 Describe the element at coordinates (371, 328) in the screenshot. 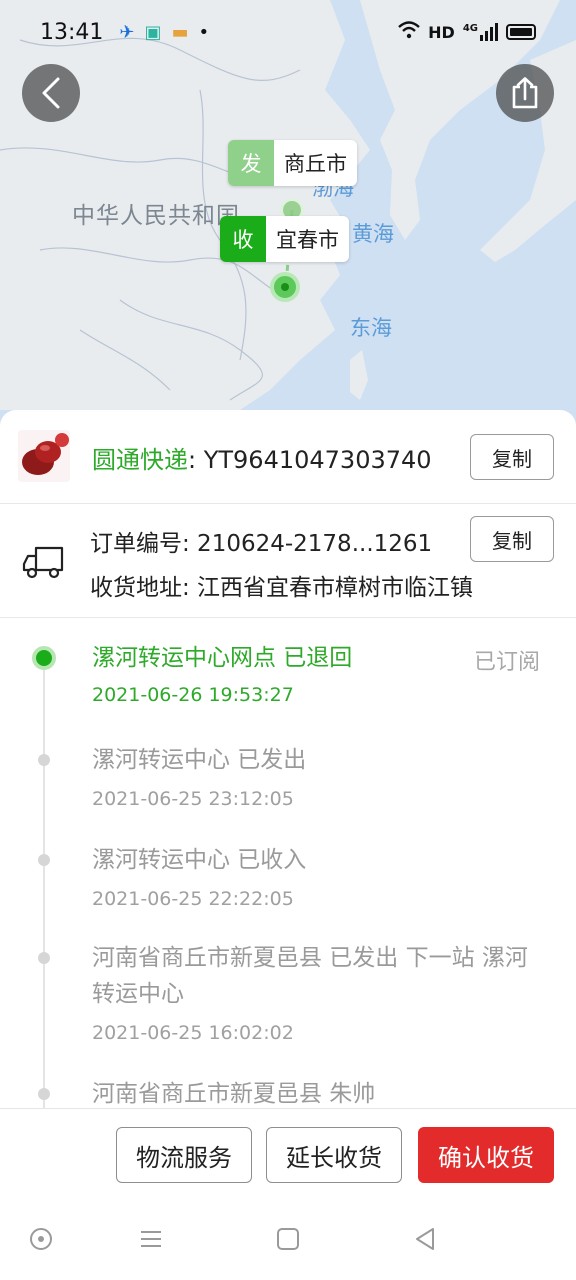

I see `sea-label-donghai: 东海` at that location.